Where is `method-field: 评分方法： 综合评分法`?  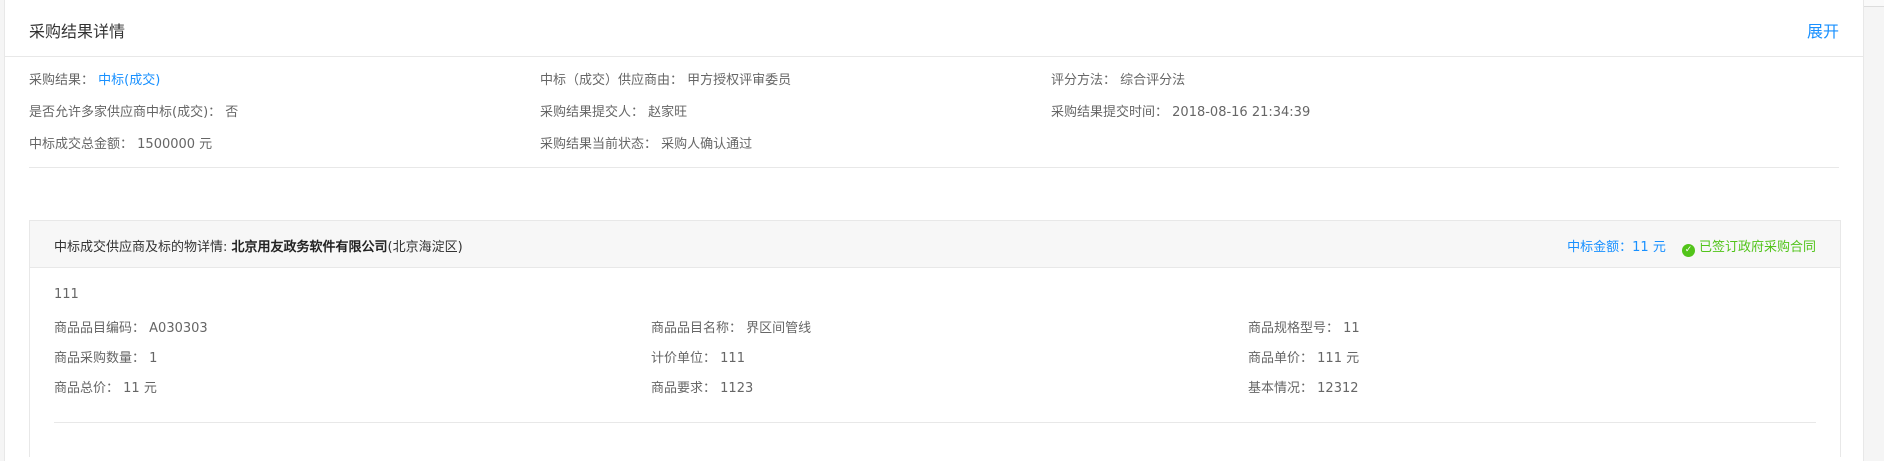 method-field: 评分方法： 综合评分法 is located at coordinates (1118, 78).